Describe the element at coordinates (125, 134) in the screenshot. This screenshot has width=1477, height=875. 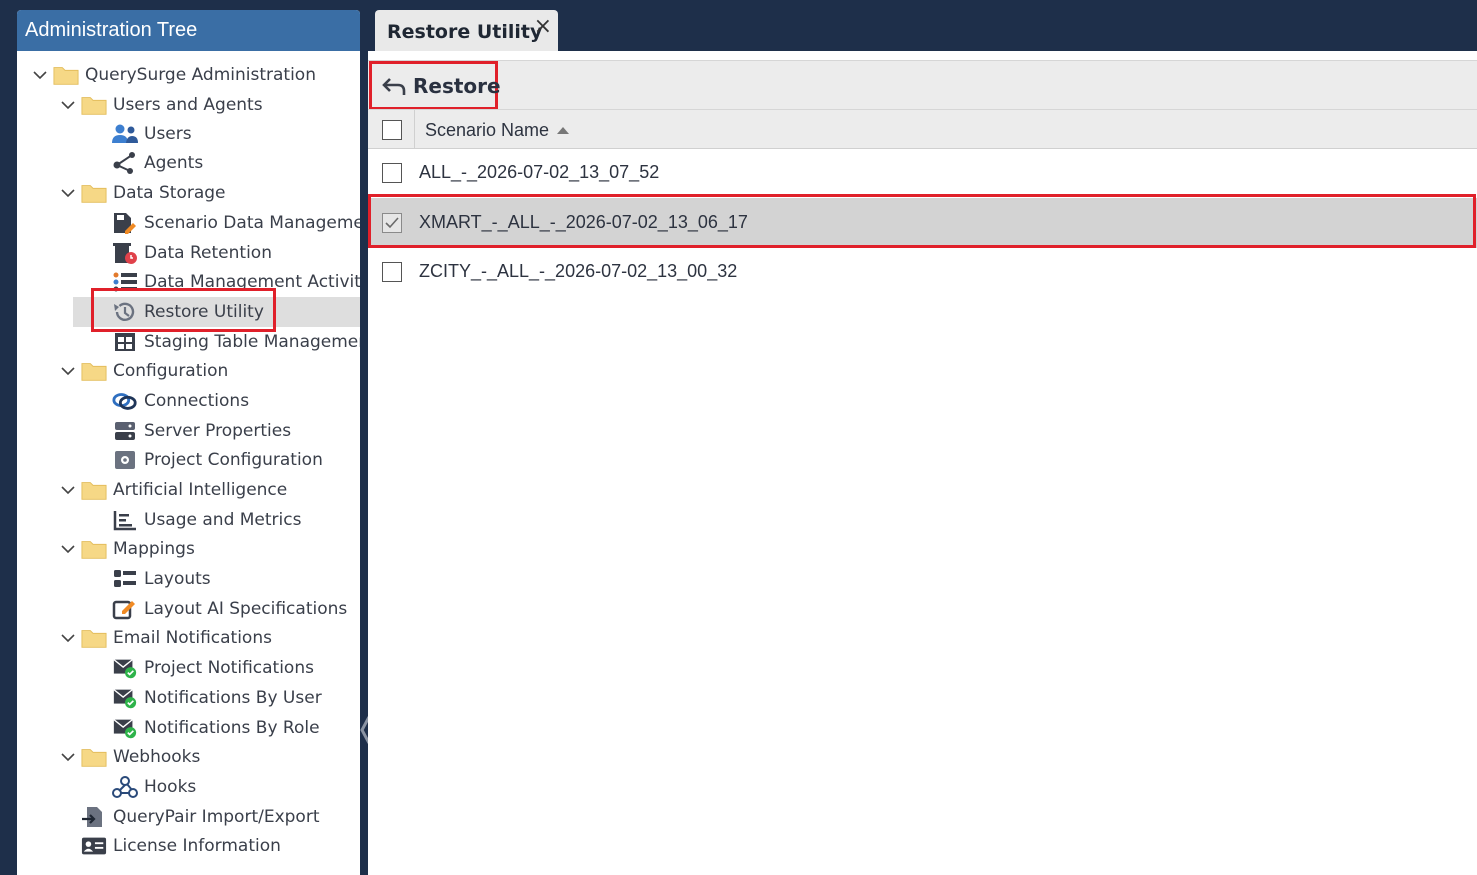
I see `users-icon` at that location.